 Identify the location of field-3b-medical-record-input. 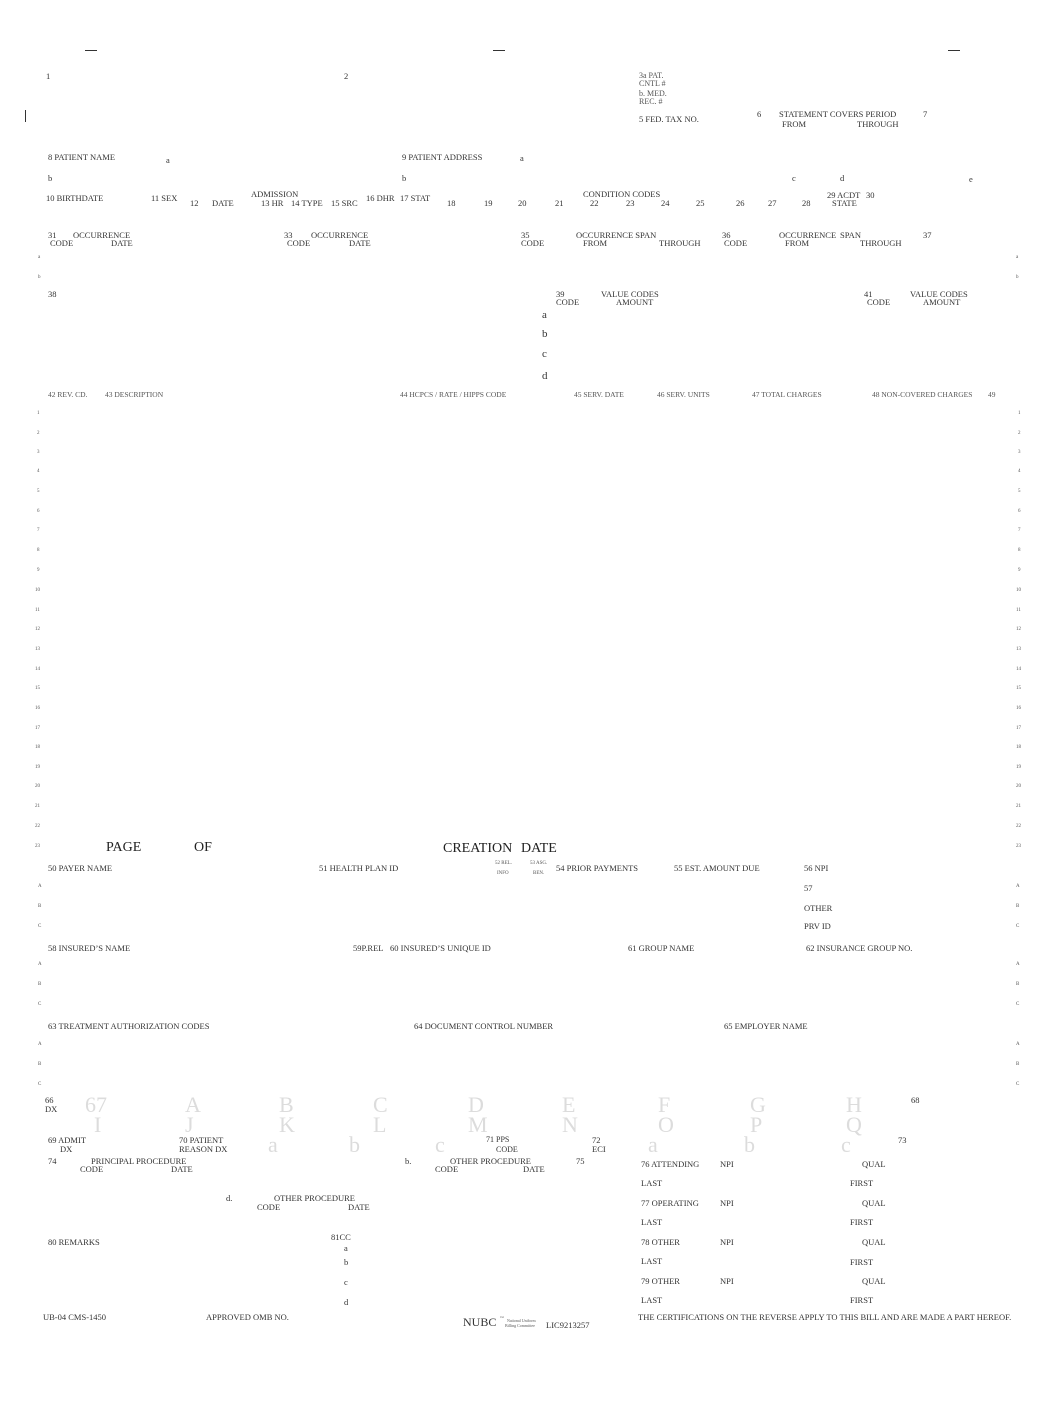
(840, 98).